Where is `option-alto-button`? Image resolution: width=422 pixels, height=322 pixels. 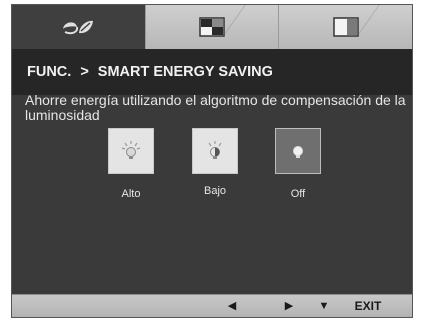
option-alto-button is located at coordinates (131, 151).